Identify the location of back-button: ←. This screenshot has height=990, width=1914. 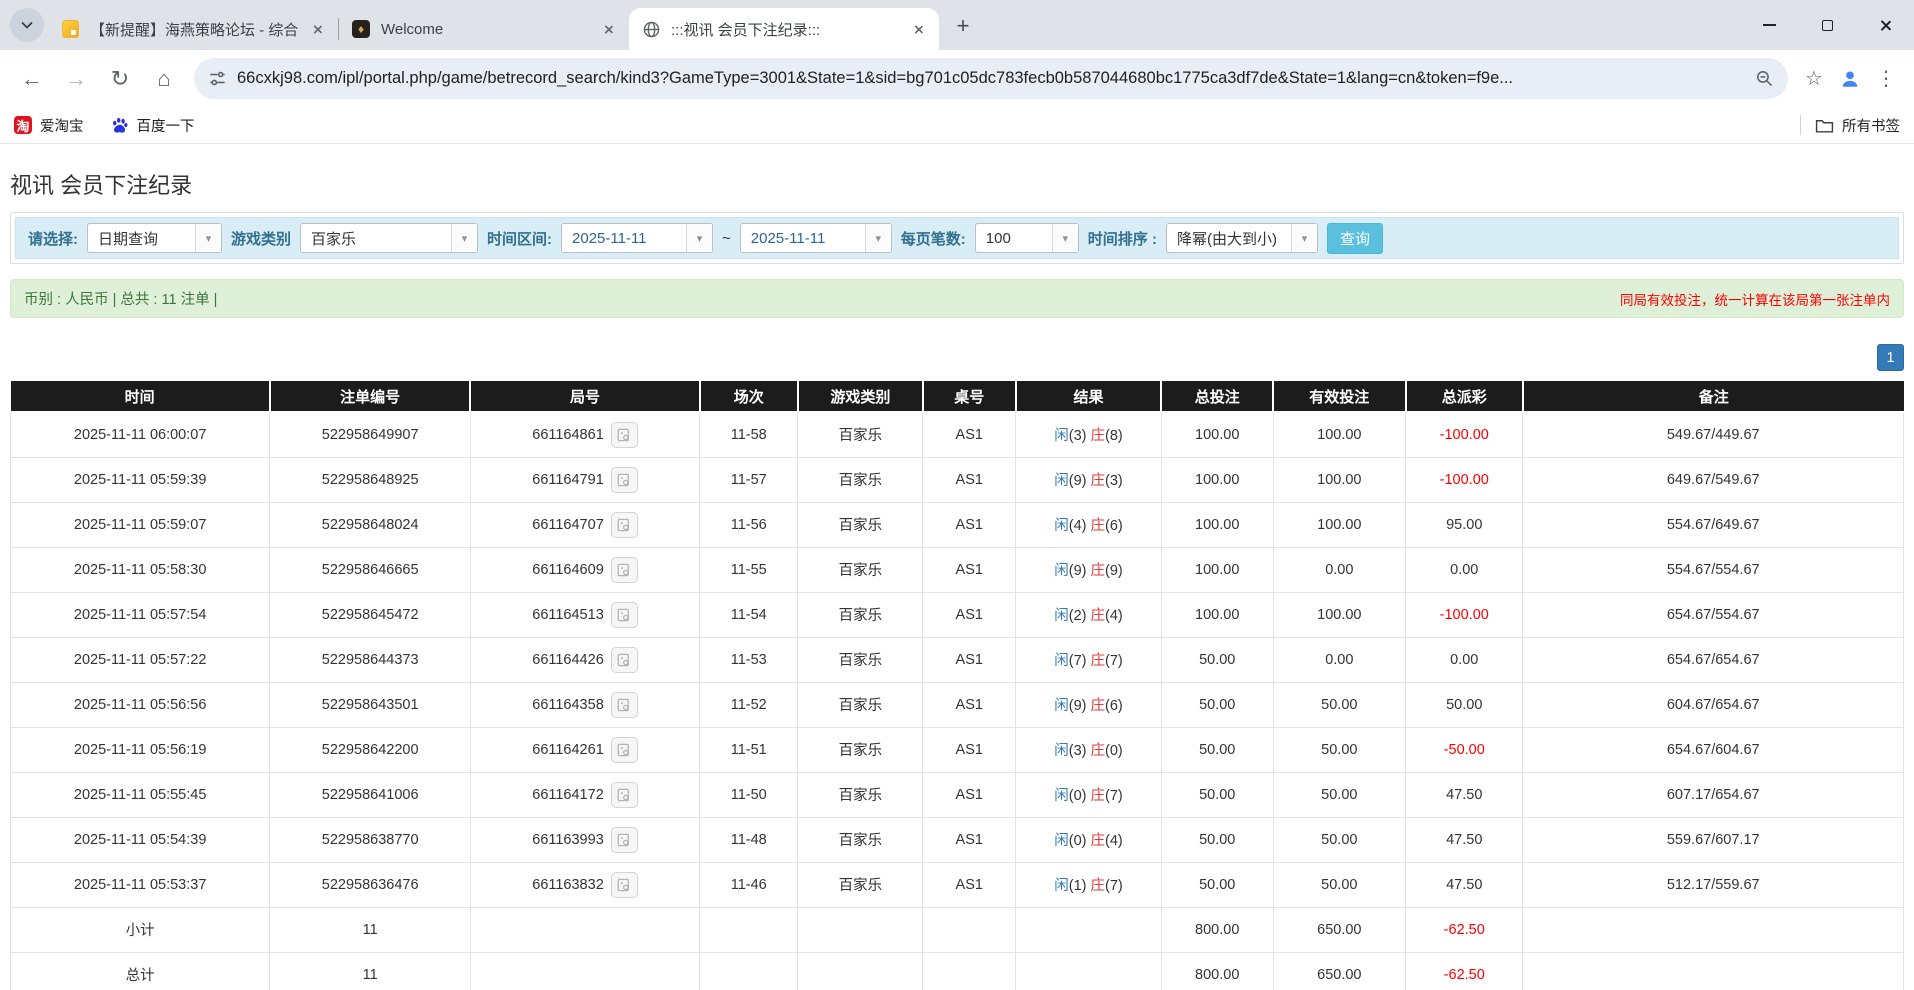
(32, 79).